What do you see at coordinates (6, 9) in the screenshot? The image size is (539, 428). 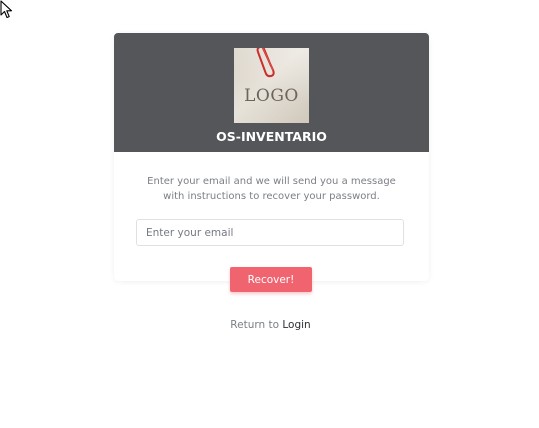 I see `mouse-pointer-icon` at bounding box center [6, 9].